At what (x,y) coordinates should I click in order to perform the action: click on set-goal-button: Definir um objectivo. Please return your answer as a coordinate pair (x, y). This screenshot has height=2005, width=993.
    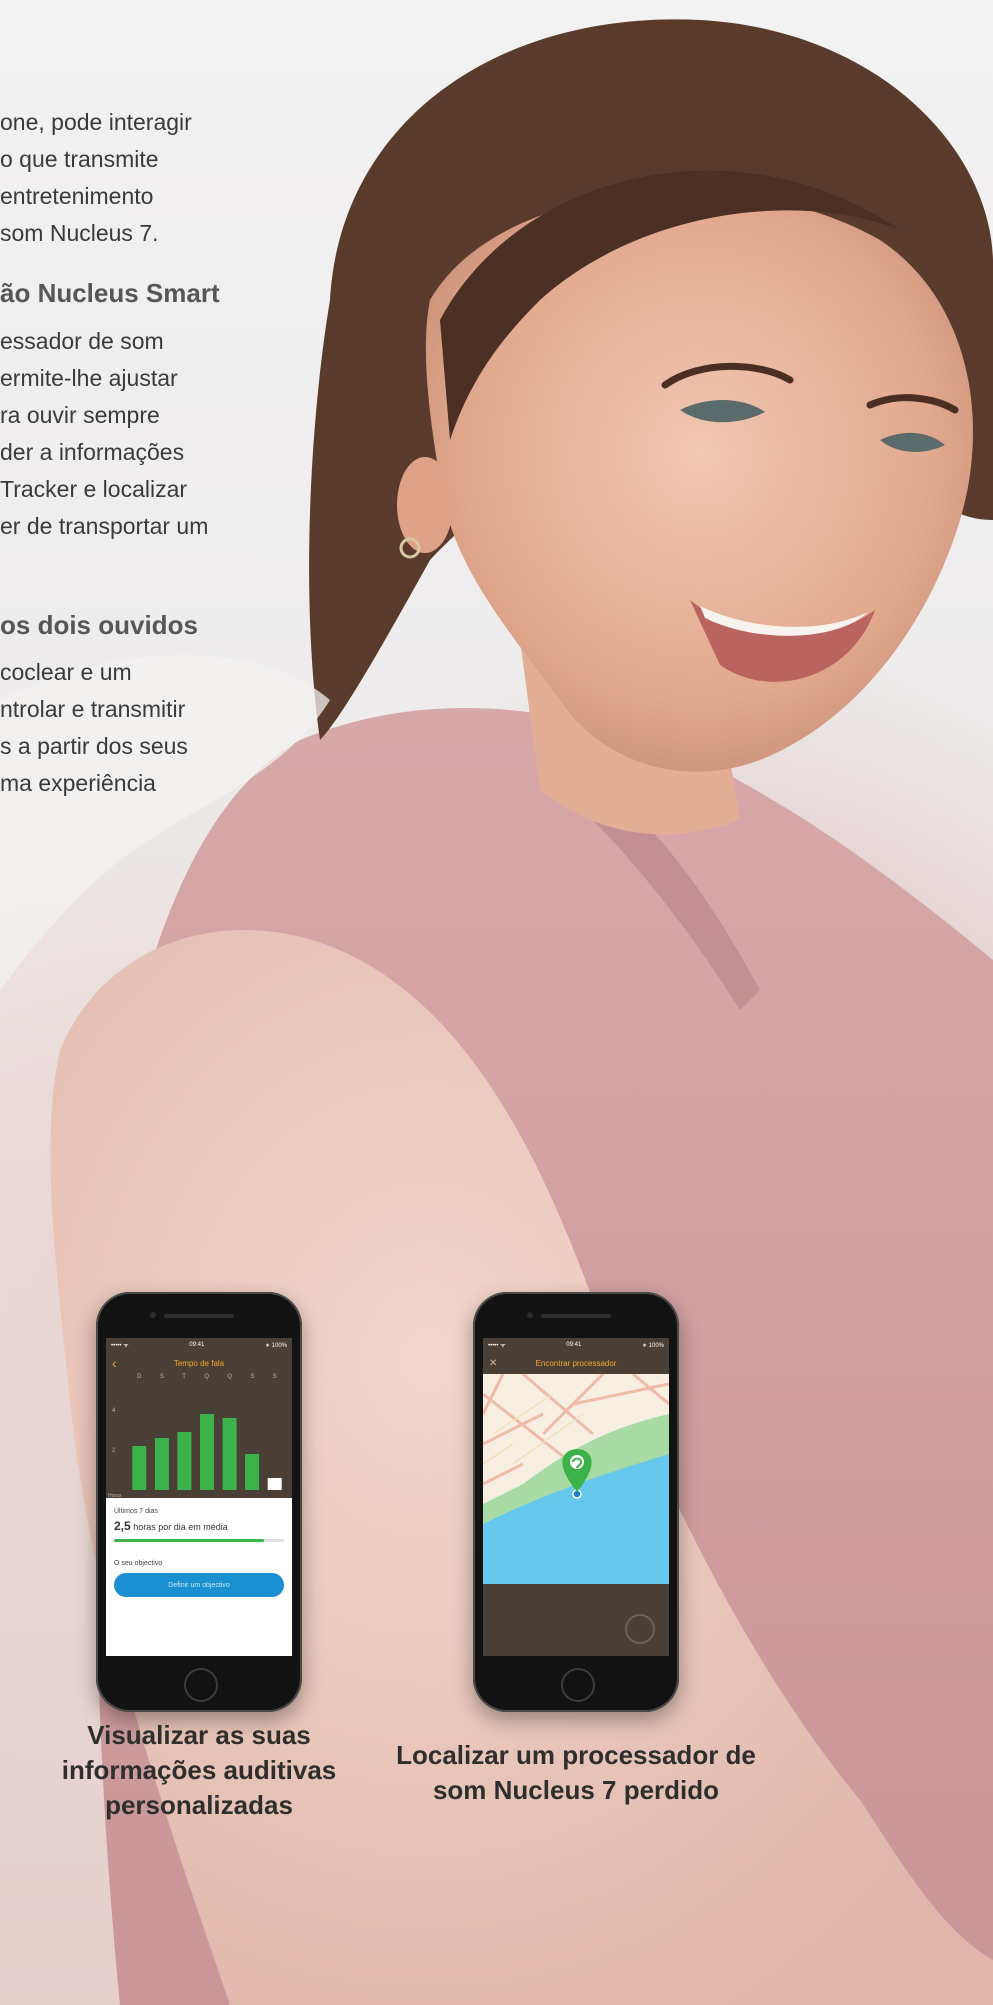
    Looking at the image, I should click on (199, 1585).